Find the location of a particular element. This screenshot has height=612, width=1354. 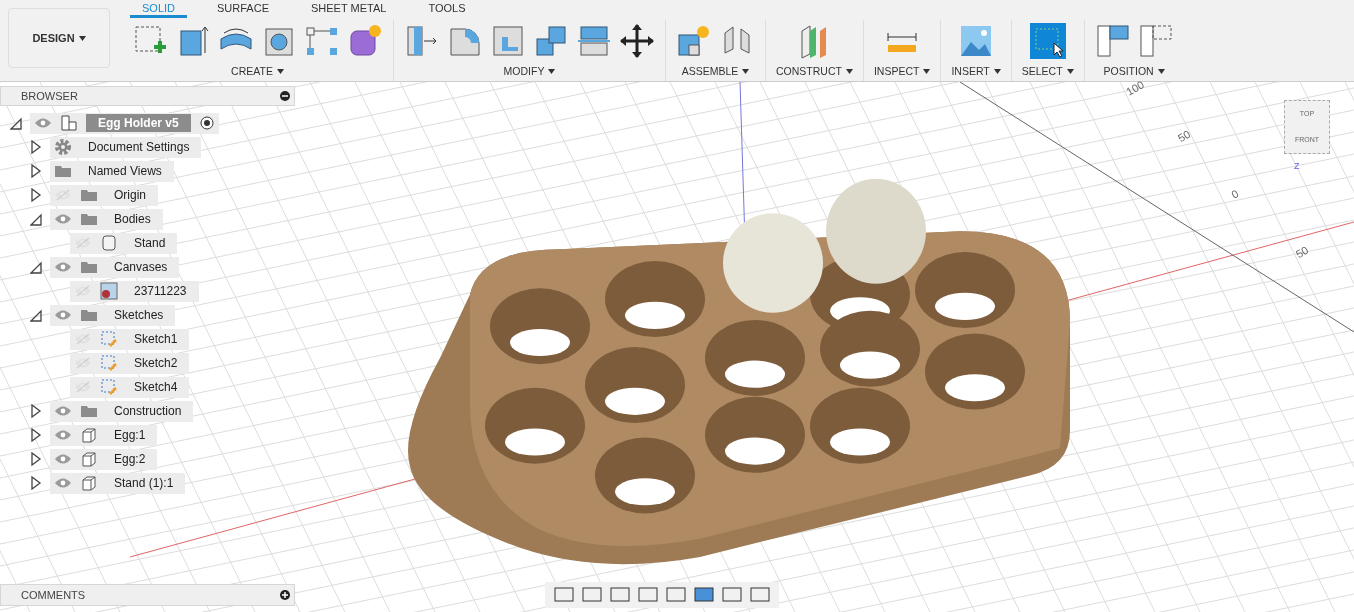

minus-icon is located at coordinates (285, 96).